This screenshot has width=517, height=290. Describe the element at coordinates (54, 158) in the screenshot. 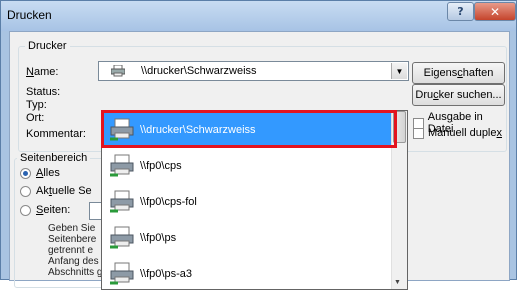

I see `page-range-title: Seitenbereich` at that location.